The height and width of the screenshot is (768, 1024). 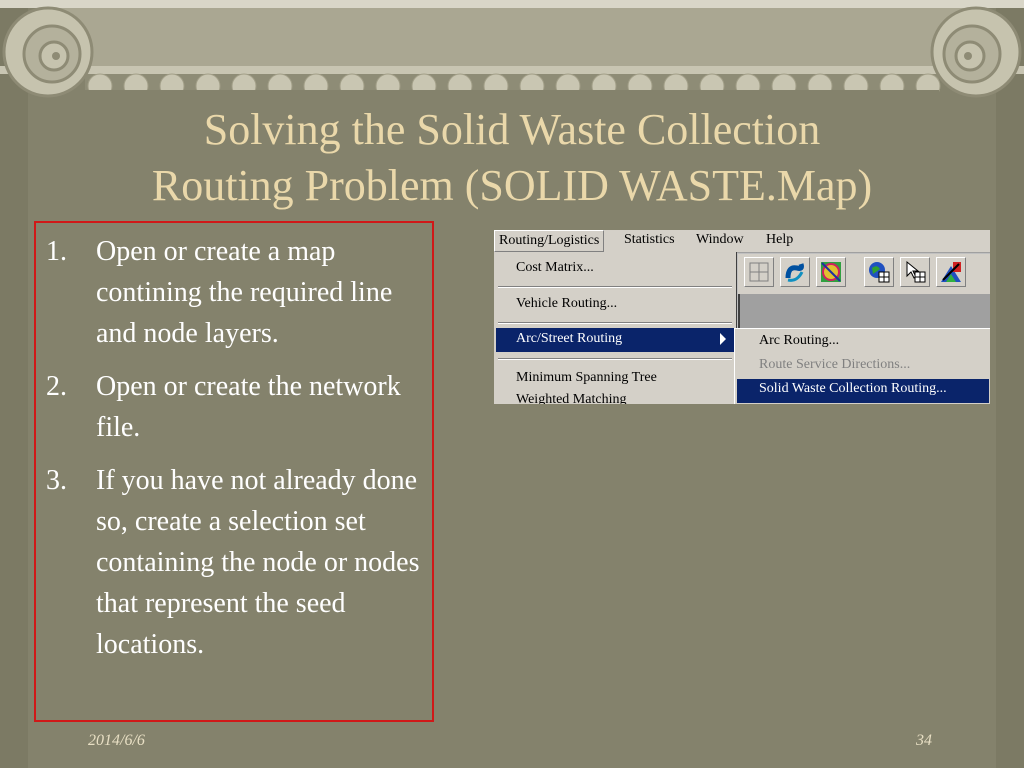 I want to click on grid-icon, so click(x=759, y=272).